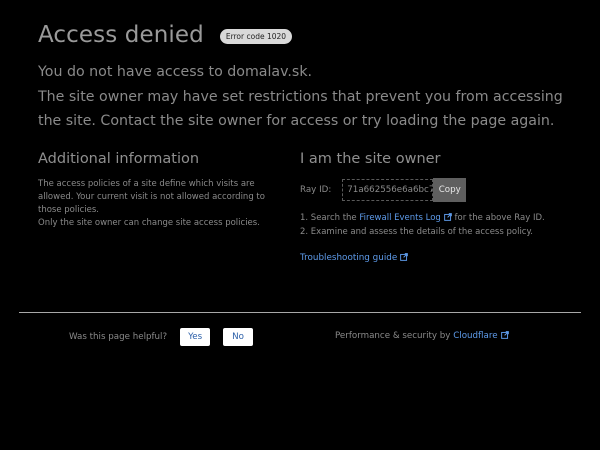 This screenshot has height=450, width=600. Describe the element at coordinates (175, 72) in the screenshot. I see `intro-line-1: You do not have access to domalav.sk.` at that location.